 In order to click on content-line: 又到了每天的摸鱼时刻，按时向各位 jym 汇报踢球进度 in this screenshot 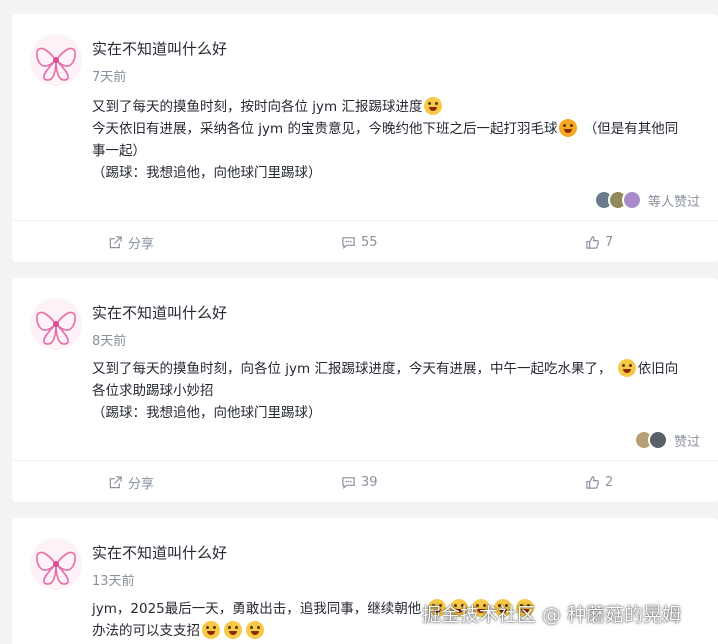, I will do `click(257, 107)`.